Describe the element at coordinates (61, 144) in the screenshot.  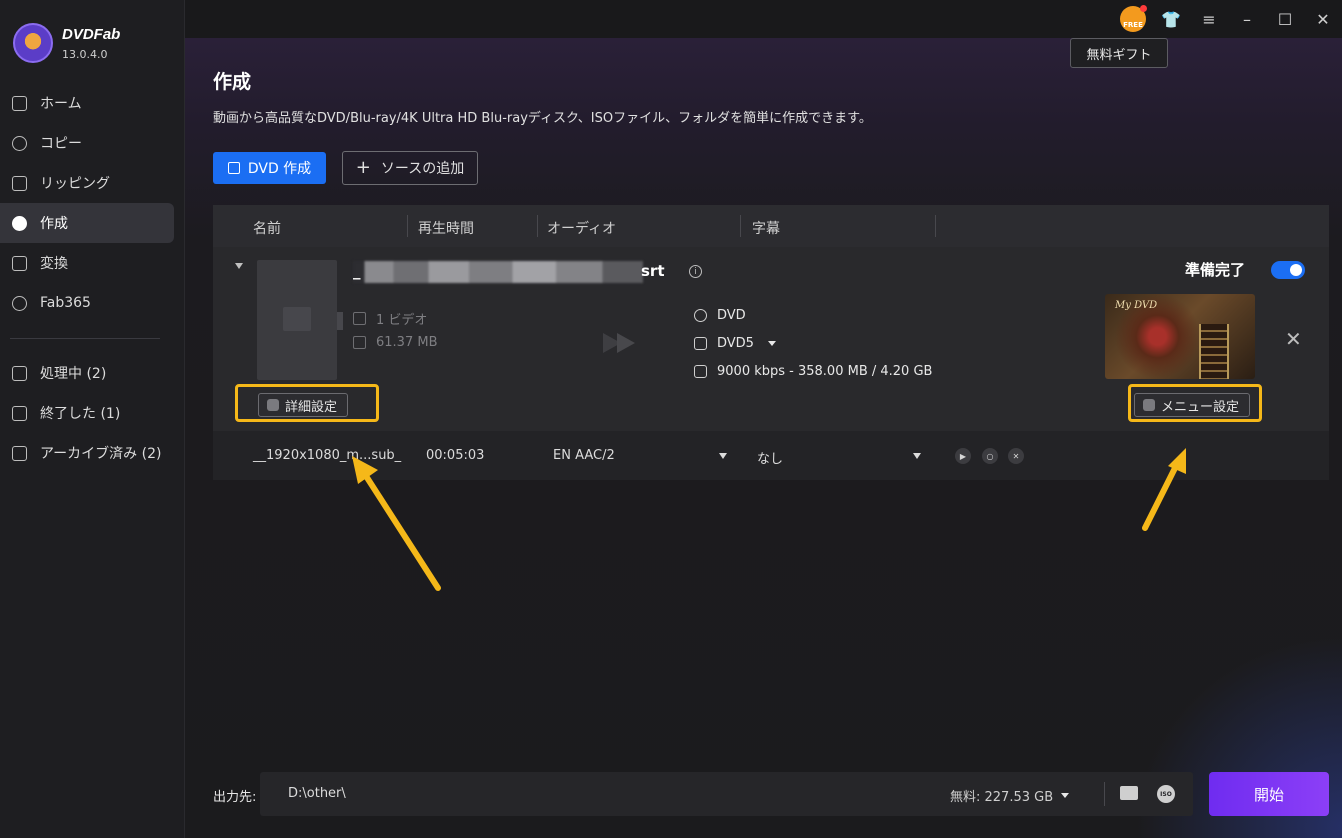
I see `sidebar-item-label: コピー` at that location.